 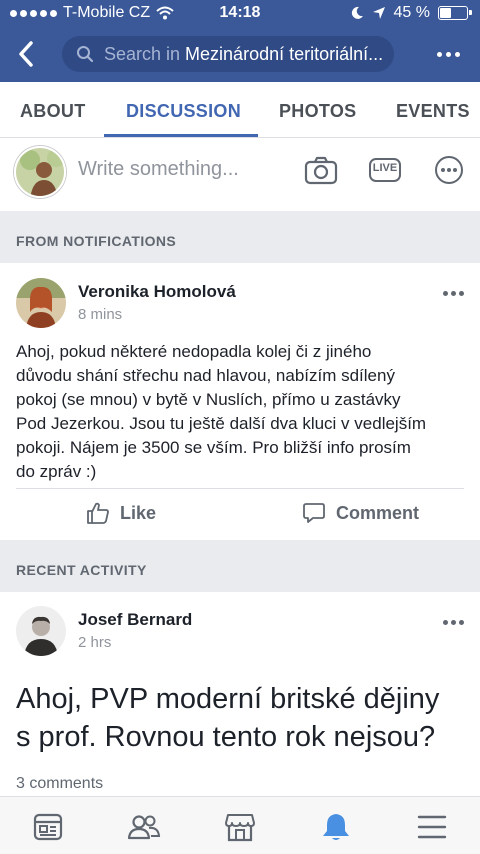 I want to click on nav-friends, so click(x=144, y=827).